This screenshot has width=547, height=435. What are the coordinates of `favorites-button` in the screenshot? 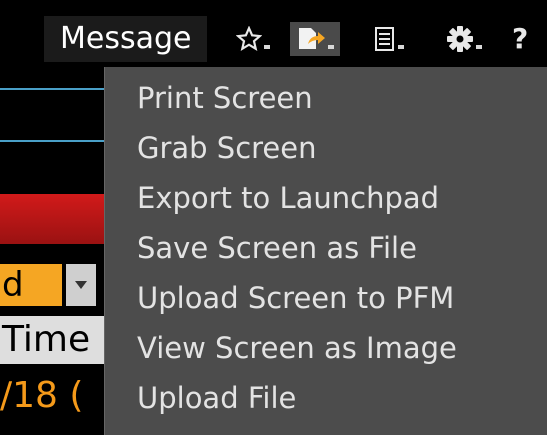 It's located at (253, 39).